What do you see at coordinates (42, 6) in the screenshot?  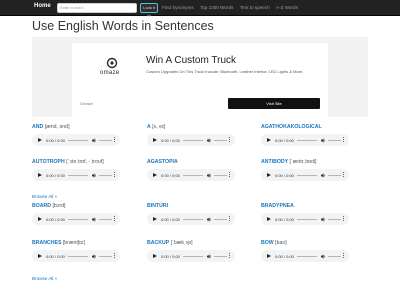 I see `nav-home-link: Home` at bounding box center [42, 6].